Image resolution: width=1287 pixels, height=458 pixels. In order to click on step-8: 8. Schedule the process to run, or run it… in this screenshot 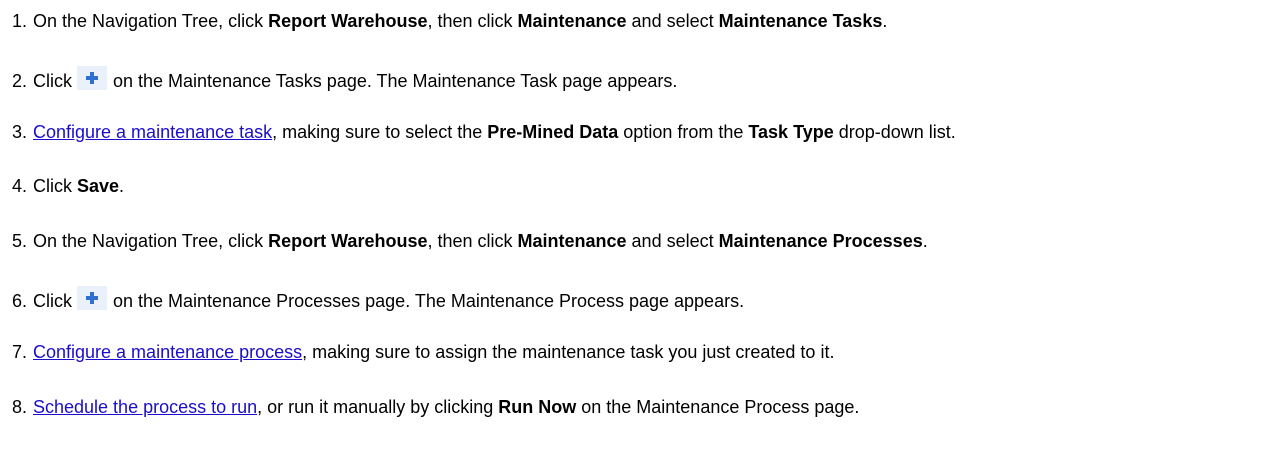, I will do `click(435, 408)`.